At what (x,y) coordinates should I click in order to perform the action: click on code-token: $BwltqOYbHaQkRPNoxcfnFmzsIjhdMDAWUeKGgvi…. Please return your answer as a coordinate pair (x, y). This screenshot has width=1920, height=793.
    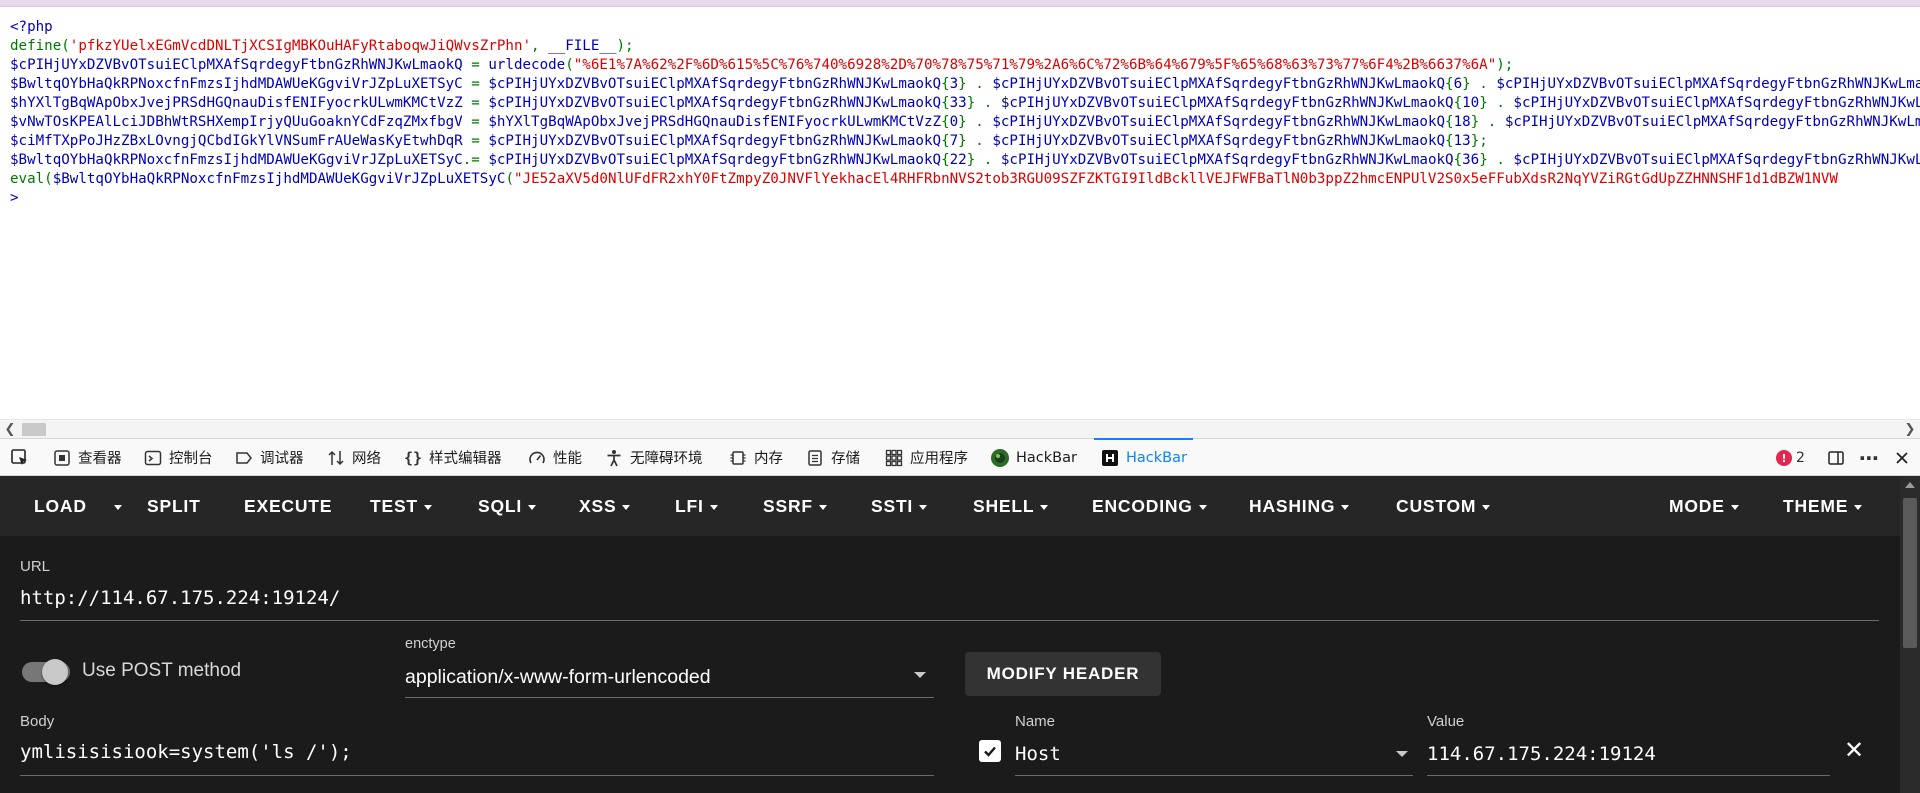
    Looking at the image, I should click on (236, 160).